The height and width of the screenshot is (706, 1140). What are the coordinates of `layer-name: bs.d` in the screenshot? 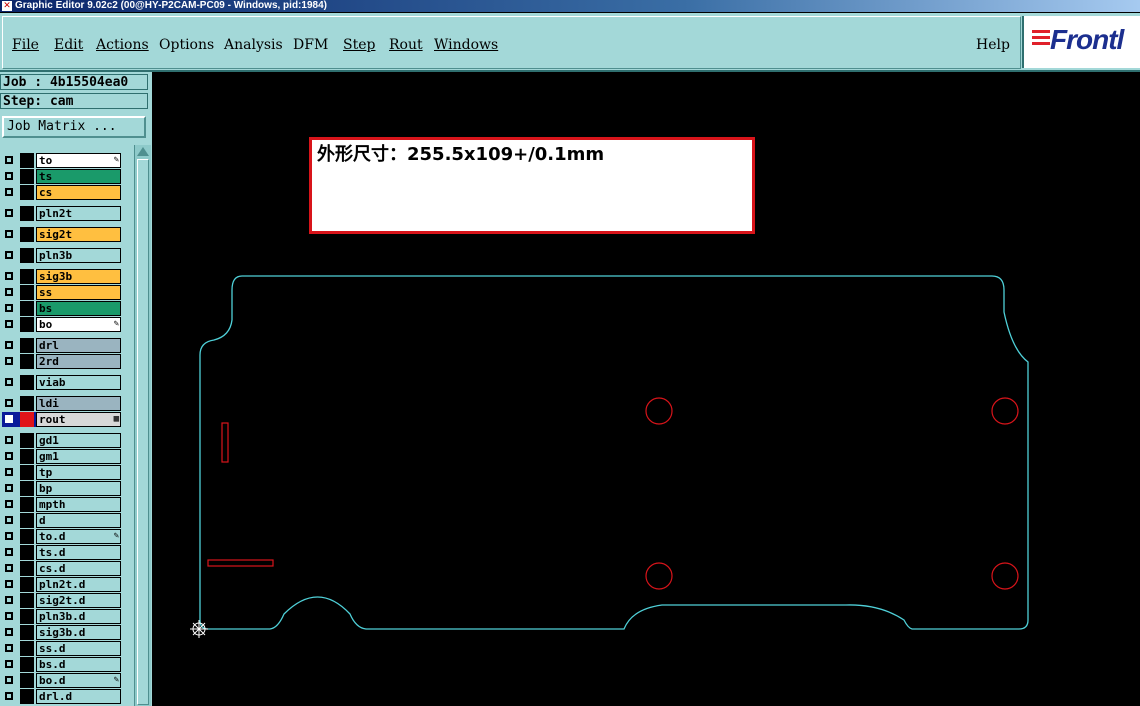 It's located at (78, 664).